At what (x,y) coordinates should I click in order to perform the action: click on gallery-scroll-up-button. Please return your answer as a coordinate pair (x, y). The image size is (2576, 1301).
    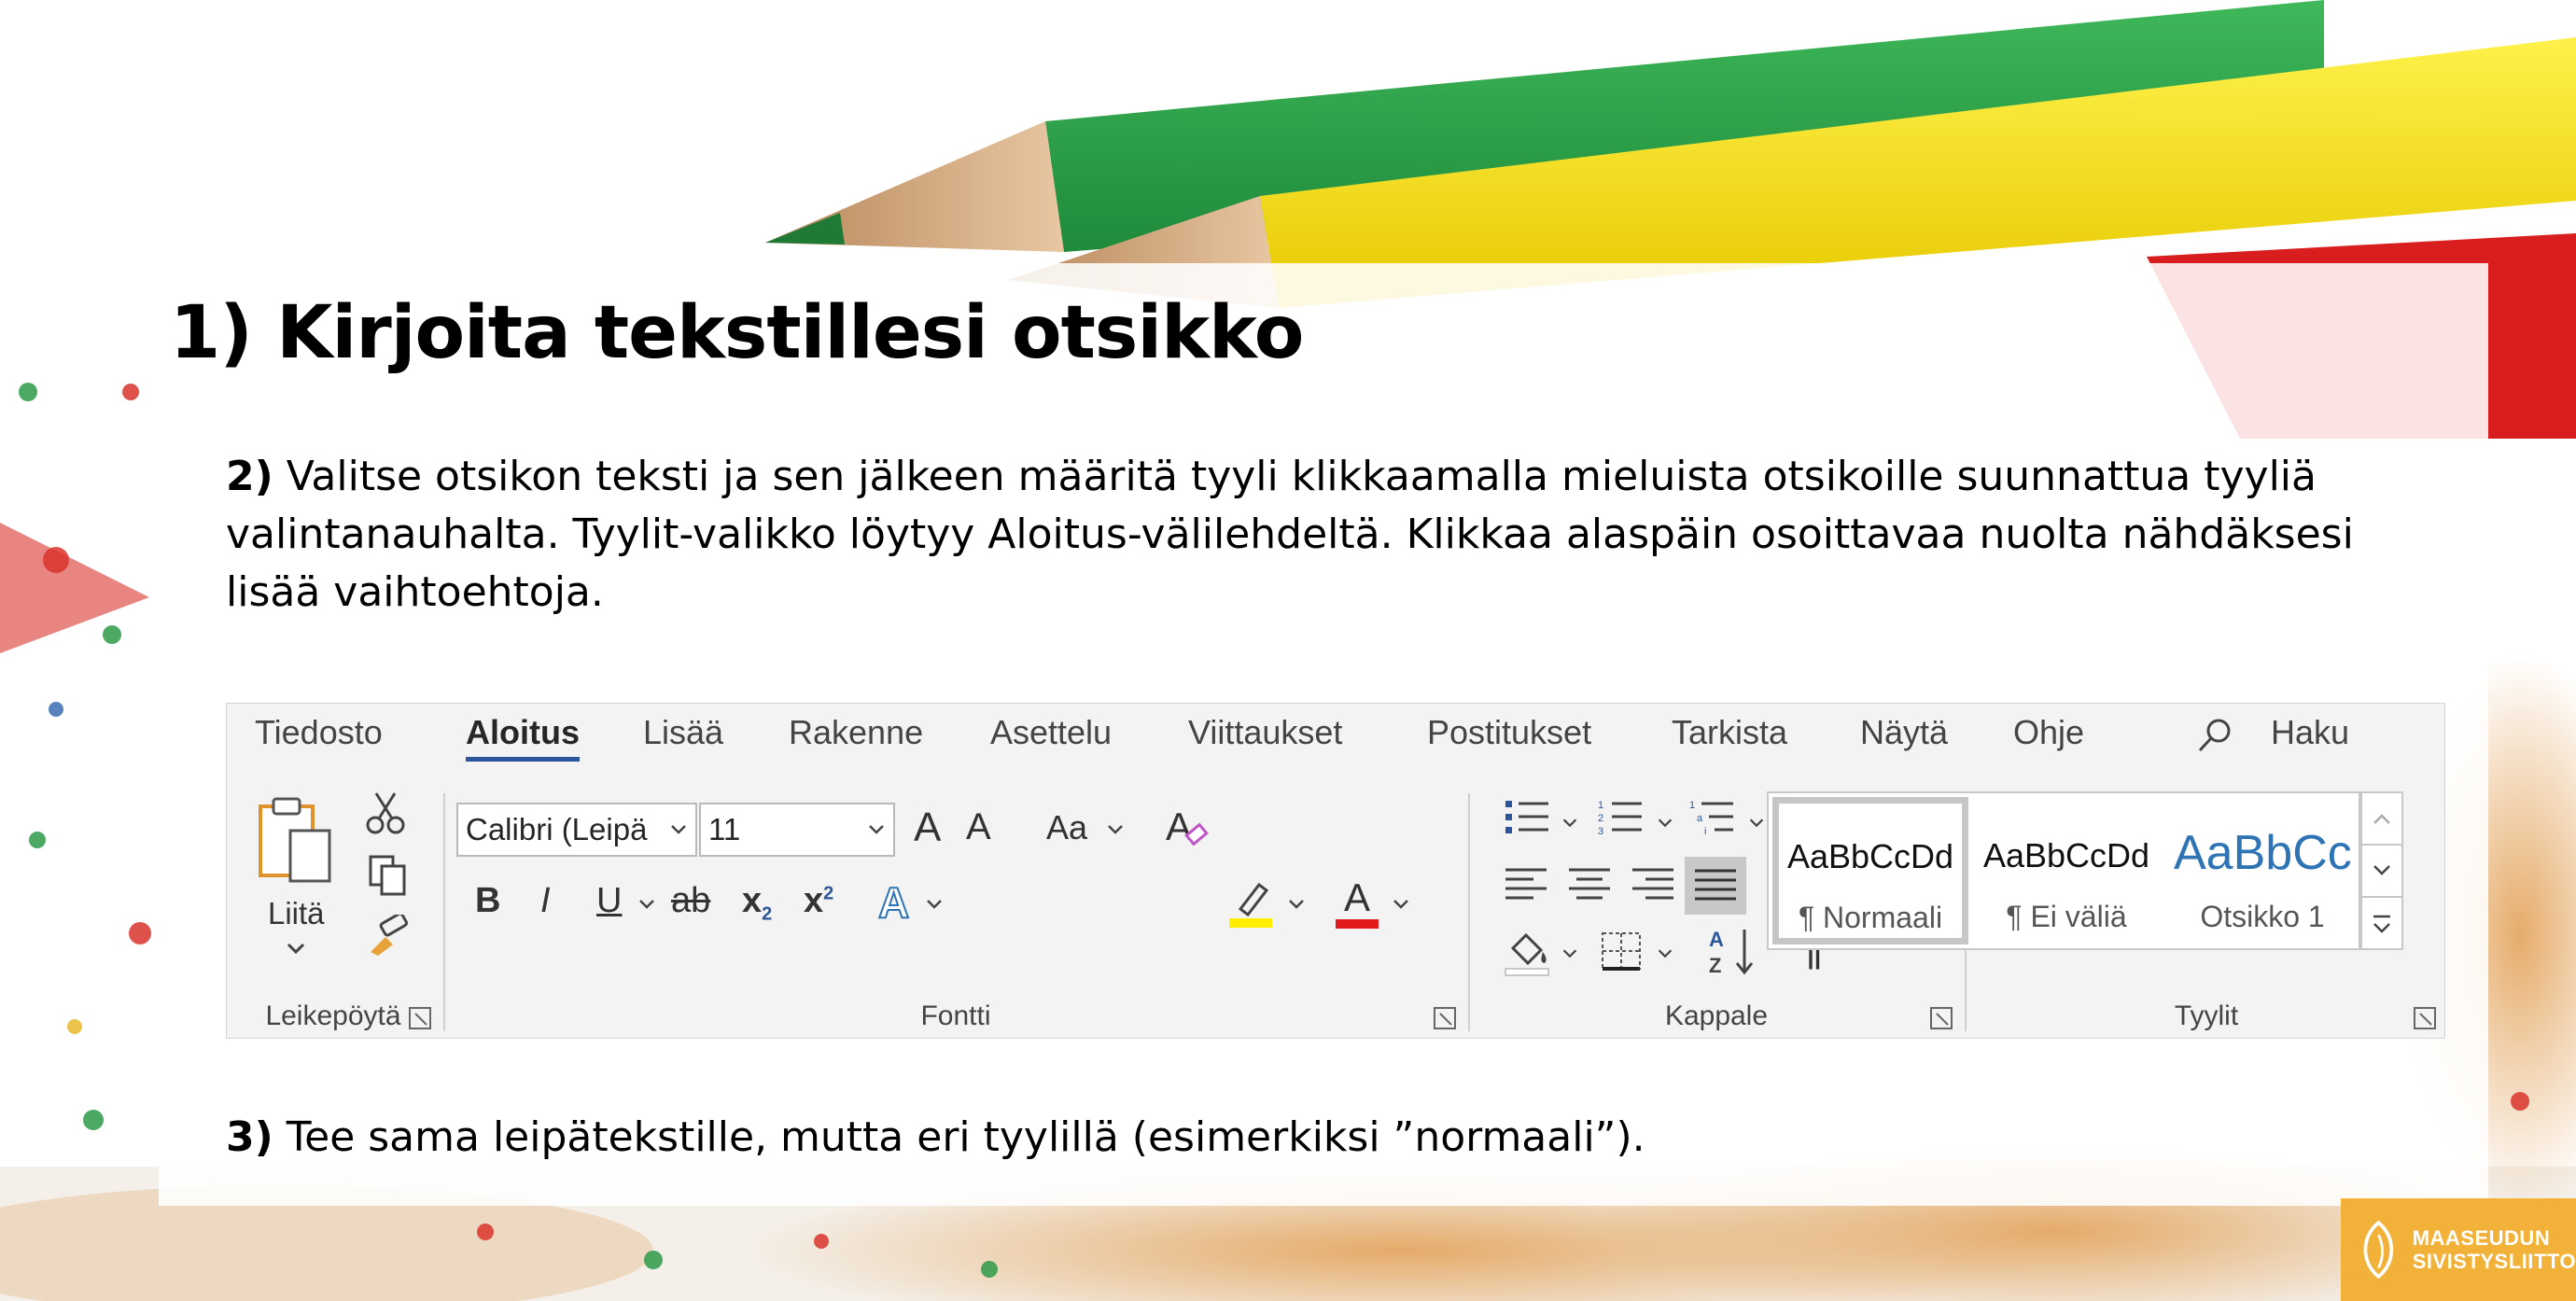
    Looking at the image, I should click on (2381, 818).